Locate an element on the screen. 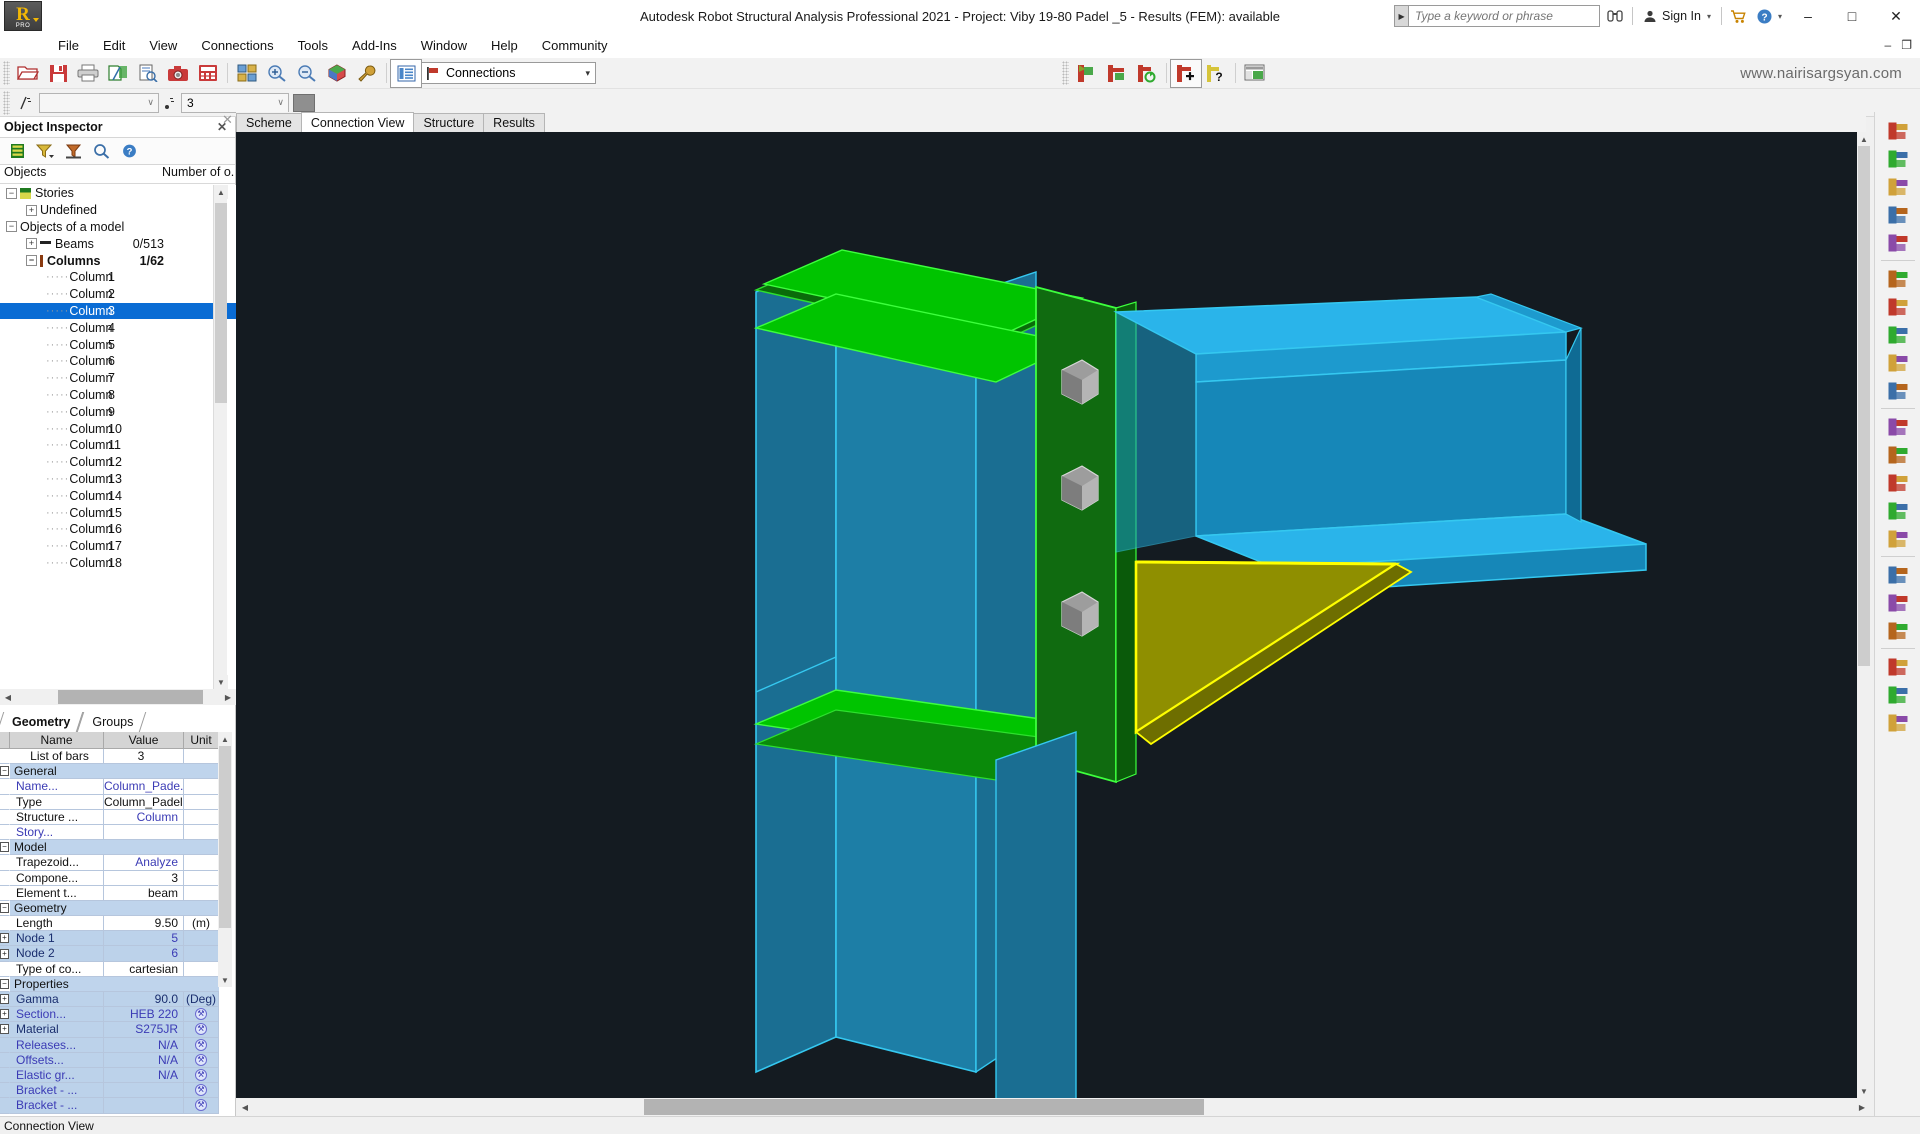 The image size is (1920, 1134). minimize-window-button: – is located at coordinates (1808, 16).